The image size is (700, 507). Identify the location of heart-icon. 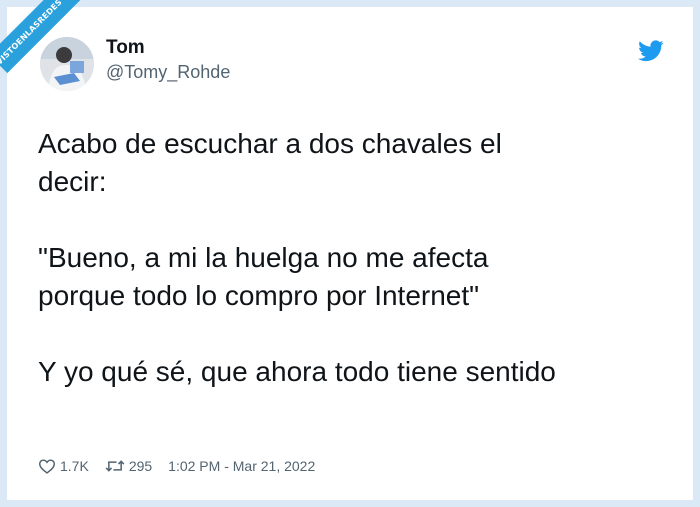
(47, 466).